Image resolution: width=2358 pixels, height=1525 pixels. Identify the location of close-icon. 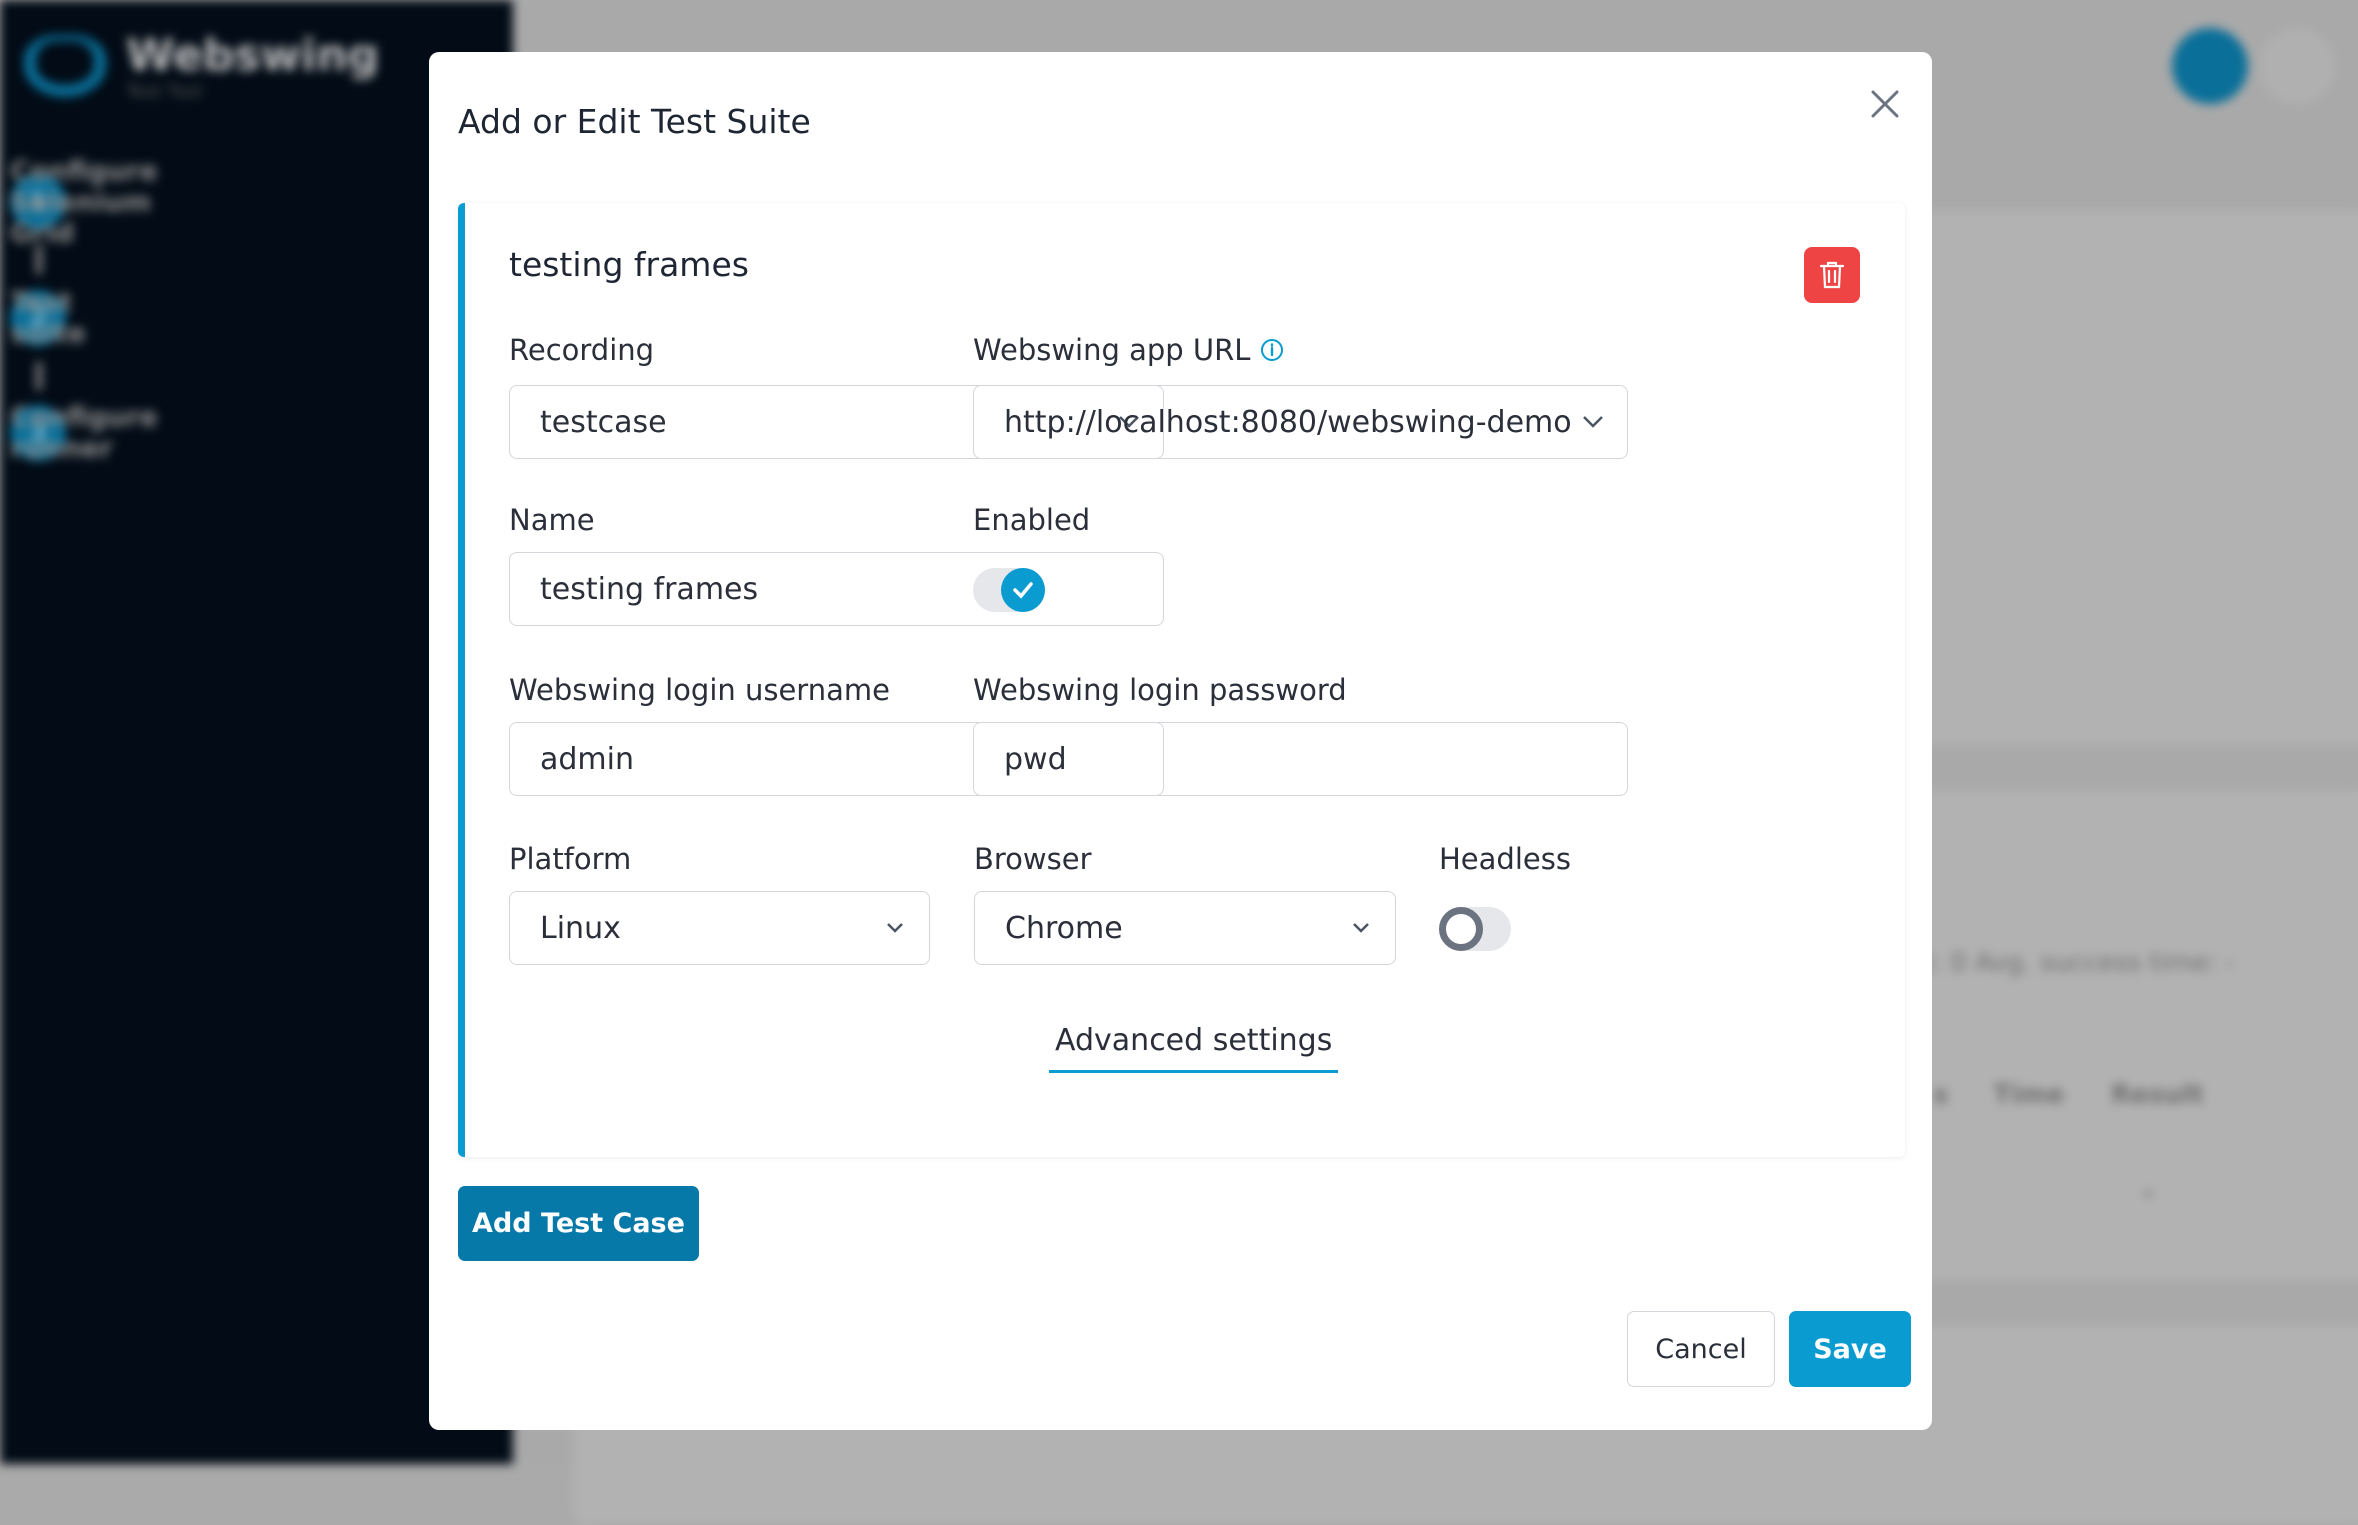
(1885, 104).